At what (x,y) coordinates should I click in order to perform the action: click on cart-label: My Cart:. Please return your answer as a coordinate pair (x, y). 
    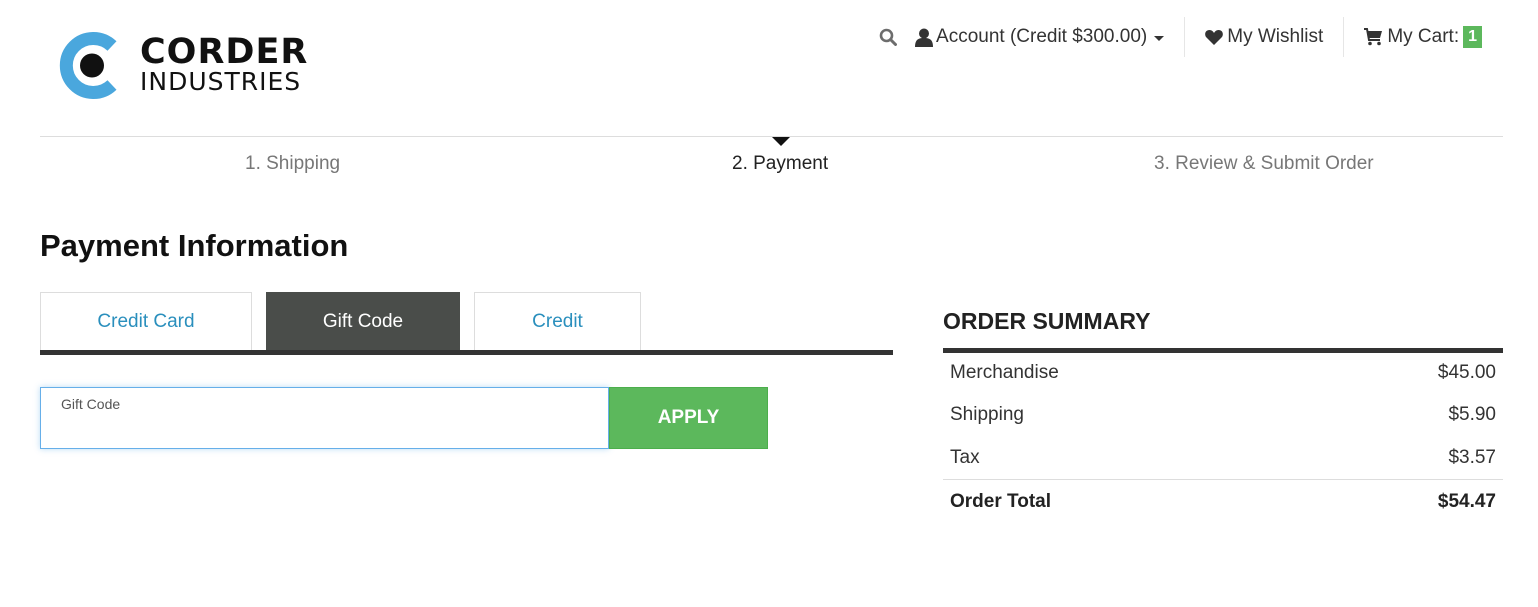
    Looking at the image, I should click on (1423, 36).